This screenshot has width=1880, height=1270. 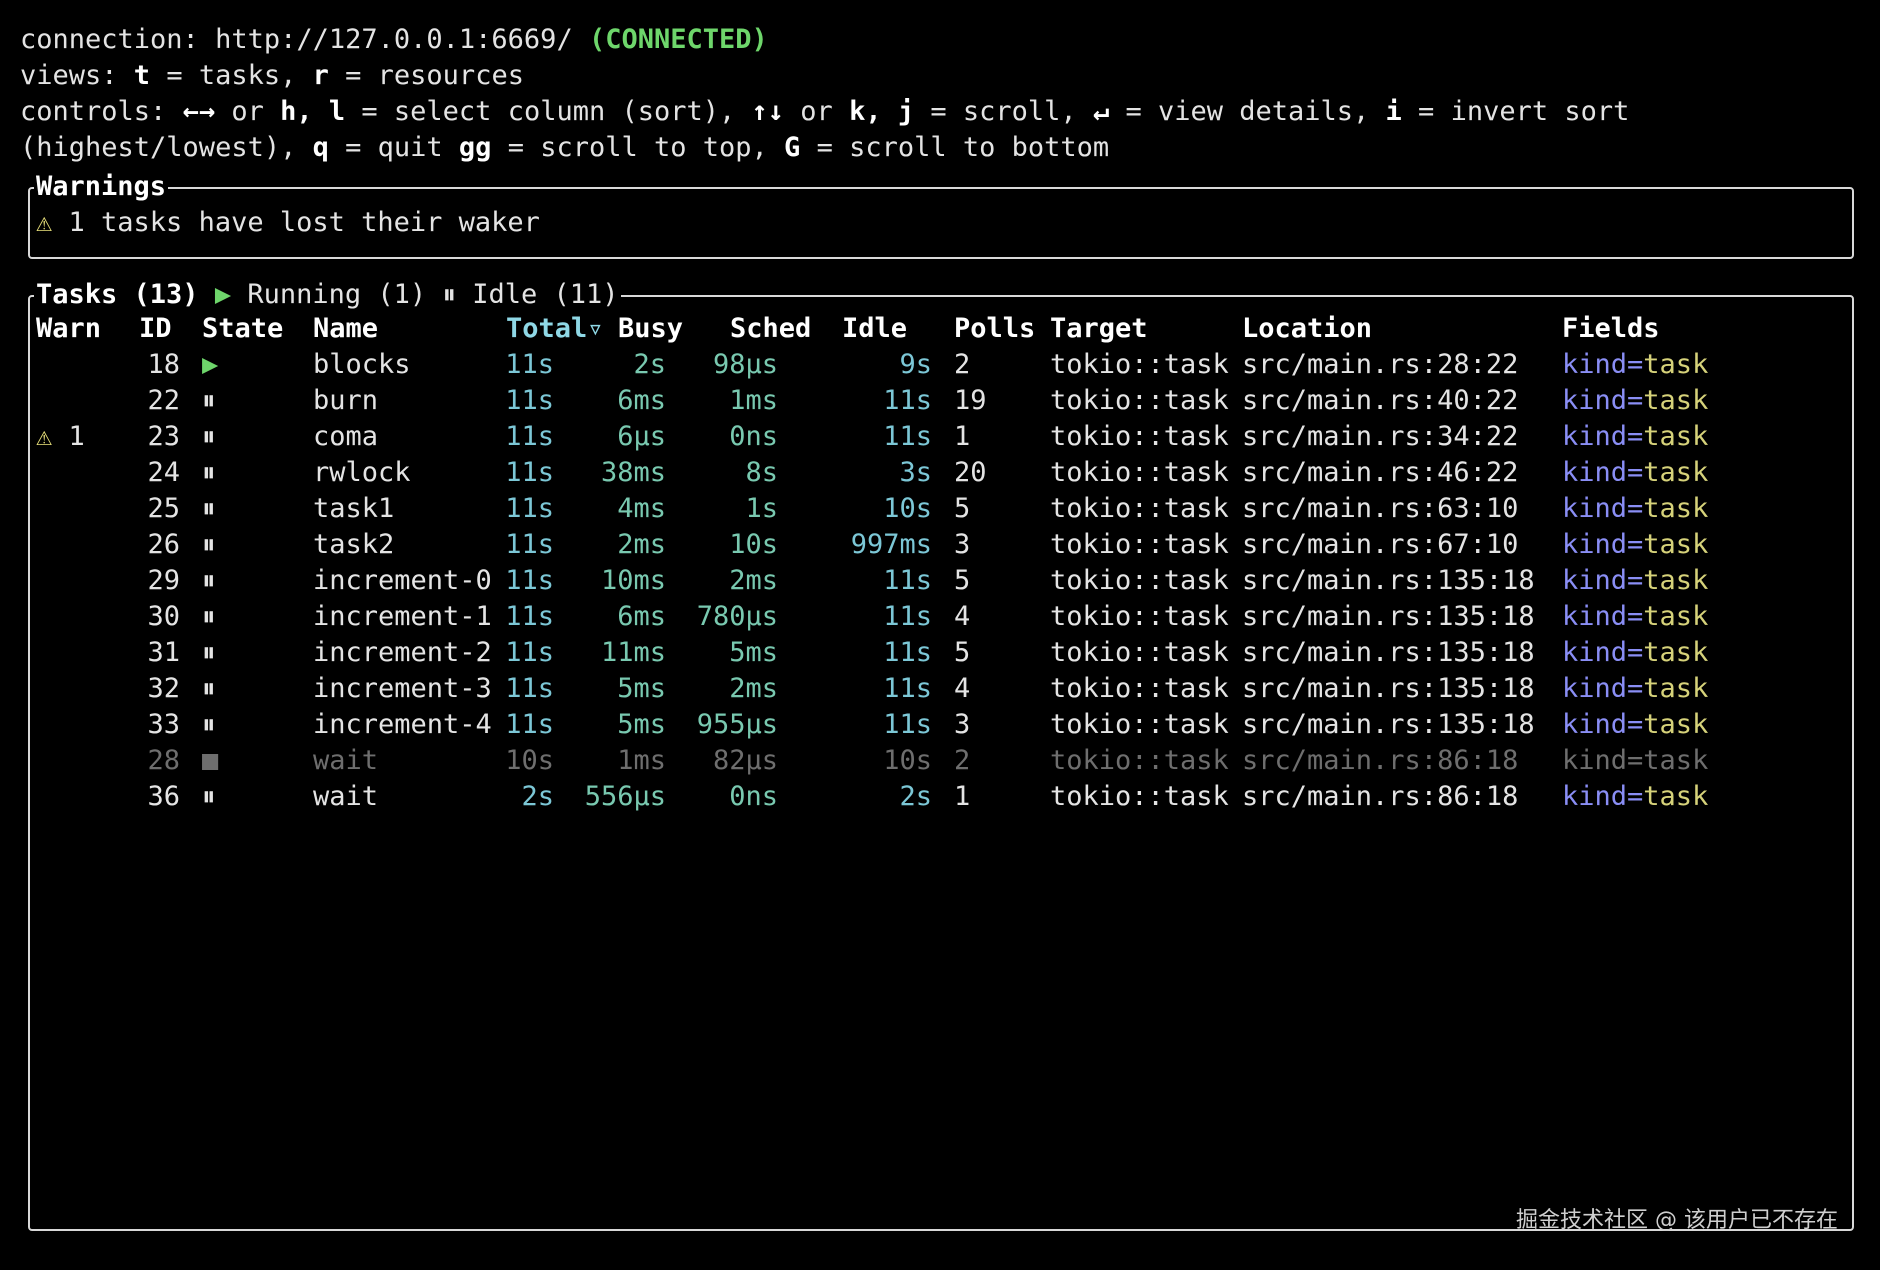 What do you see at coordinates (761, 508) in the screenshot?
I see `cell-sched: 1s` at bounding box center [761, 508].